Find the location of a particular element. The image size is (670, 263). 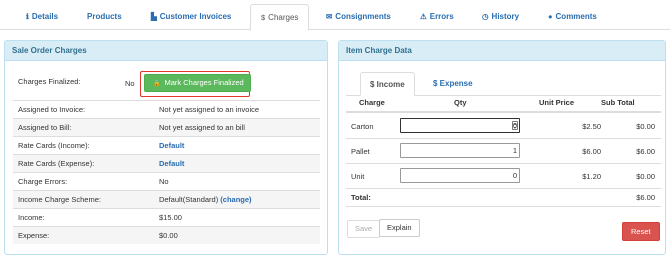

row-rate-cards-expense: Rate Cards (Expense): Default is located at coordinates (166, 163).